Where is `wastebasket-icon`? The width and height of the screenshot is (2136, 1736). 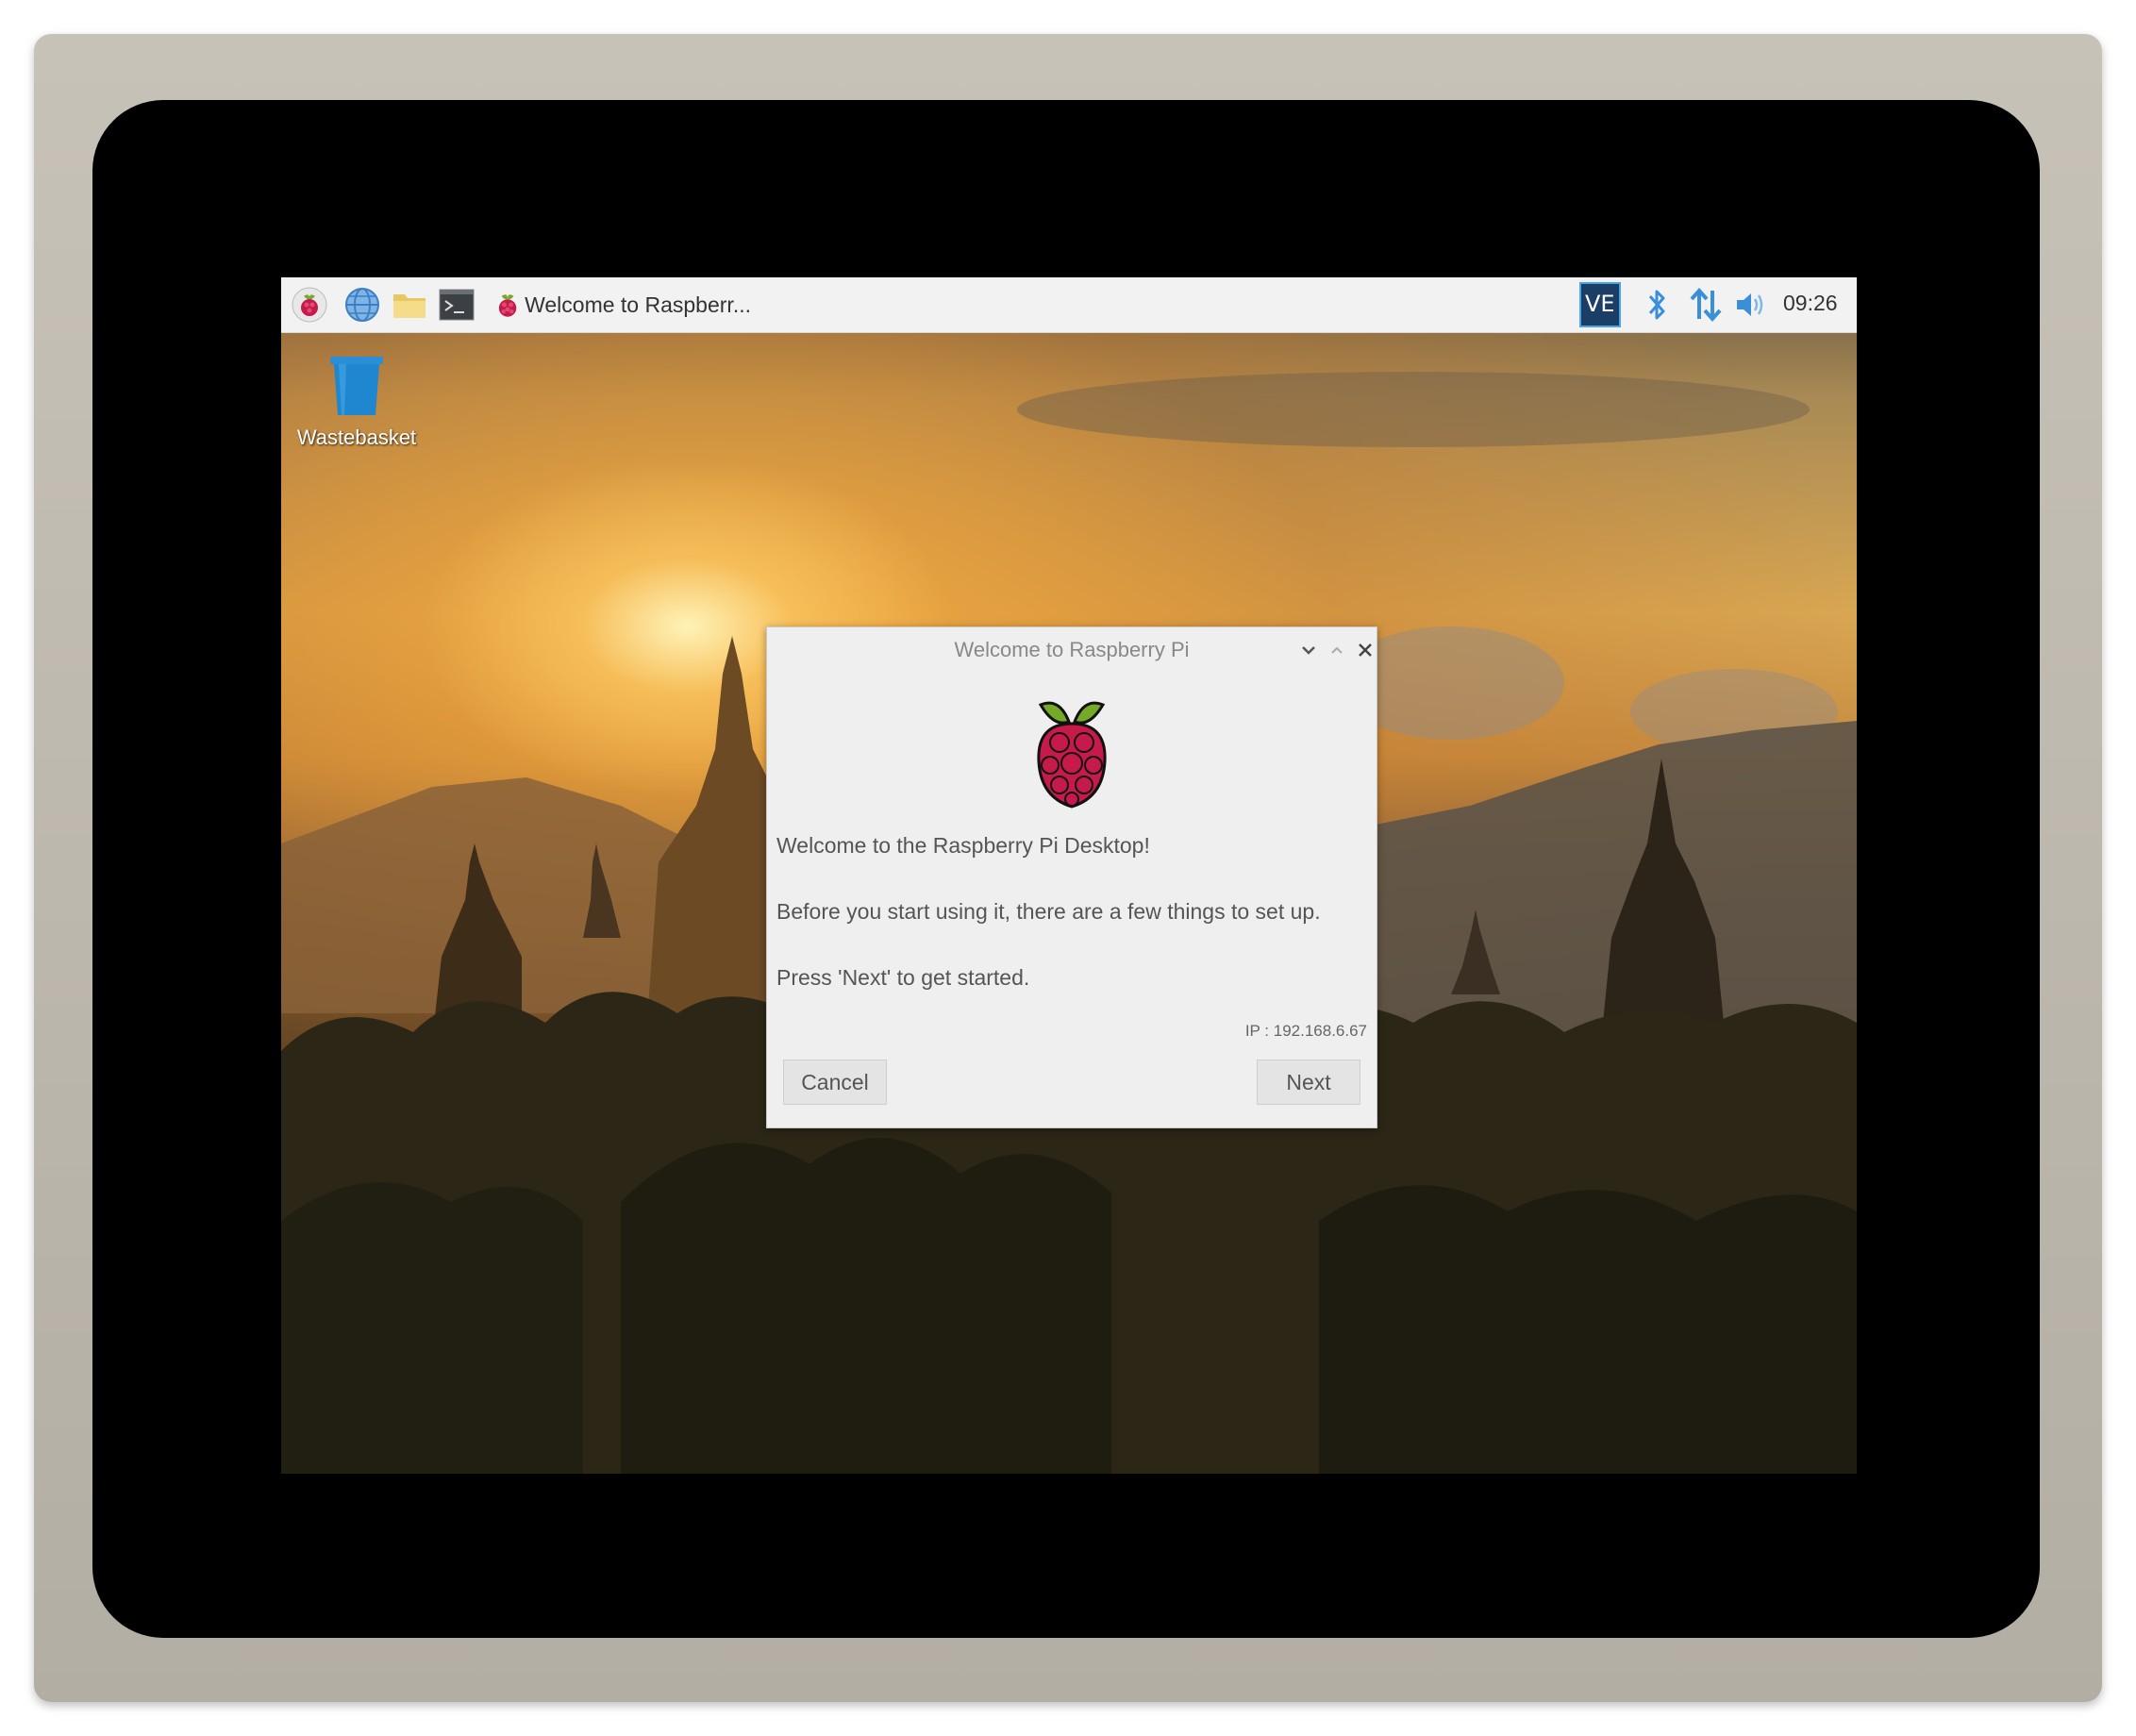
wastebasket-icon is located at coordinates (356, 386).